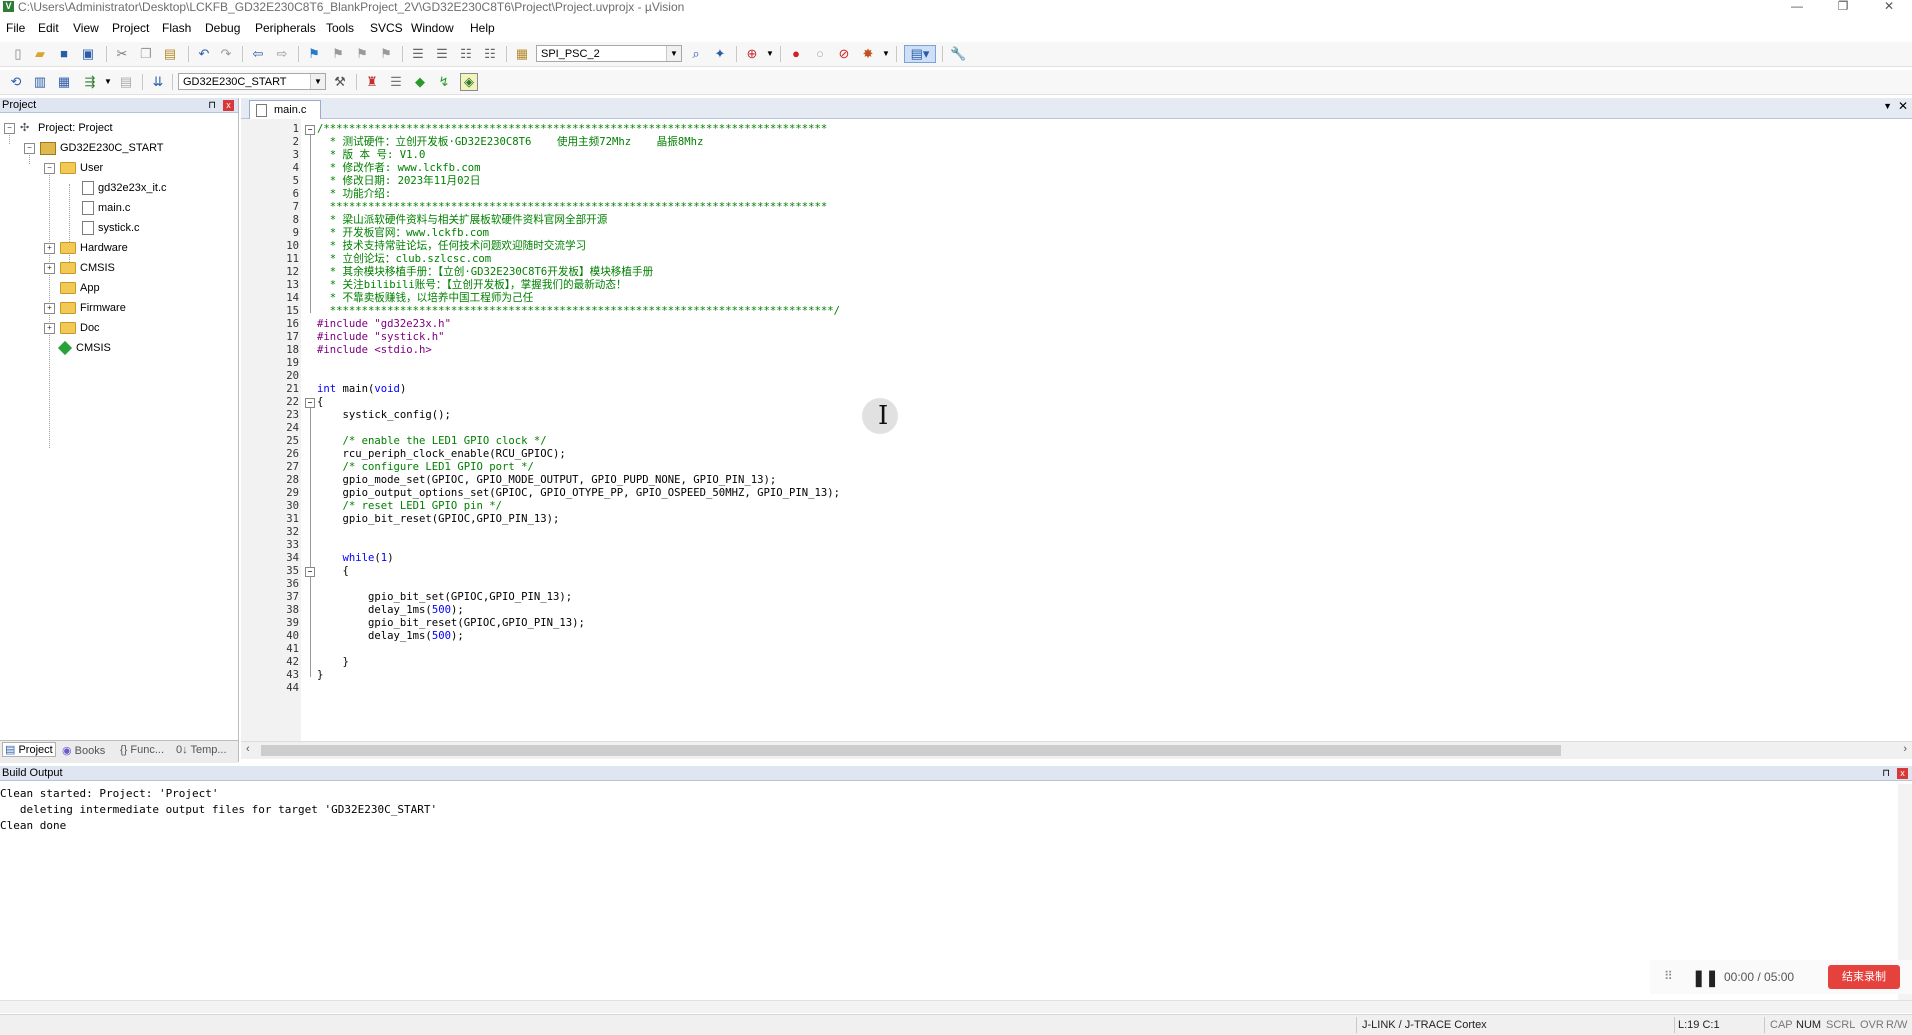  Describe the element at coordinates (222, 28) in the screenshot. I see `menu-debug: Debug` at that location.